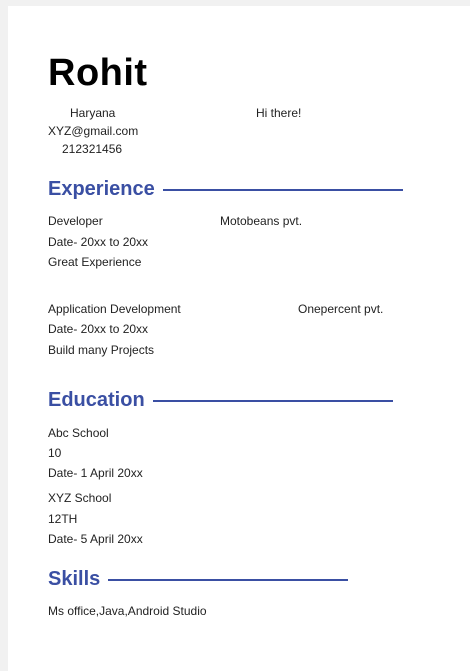 The height and width of the screenshot is (671, 470). I want to click on phone-text: 212321456, so click(92, 149).